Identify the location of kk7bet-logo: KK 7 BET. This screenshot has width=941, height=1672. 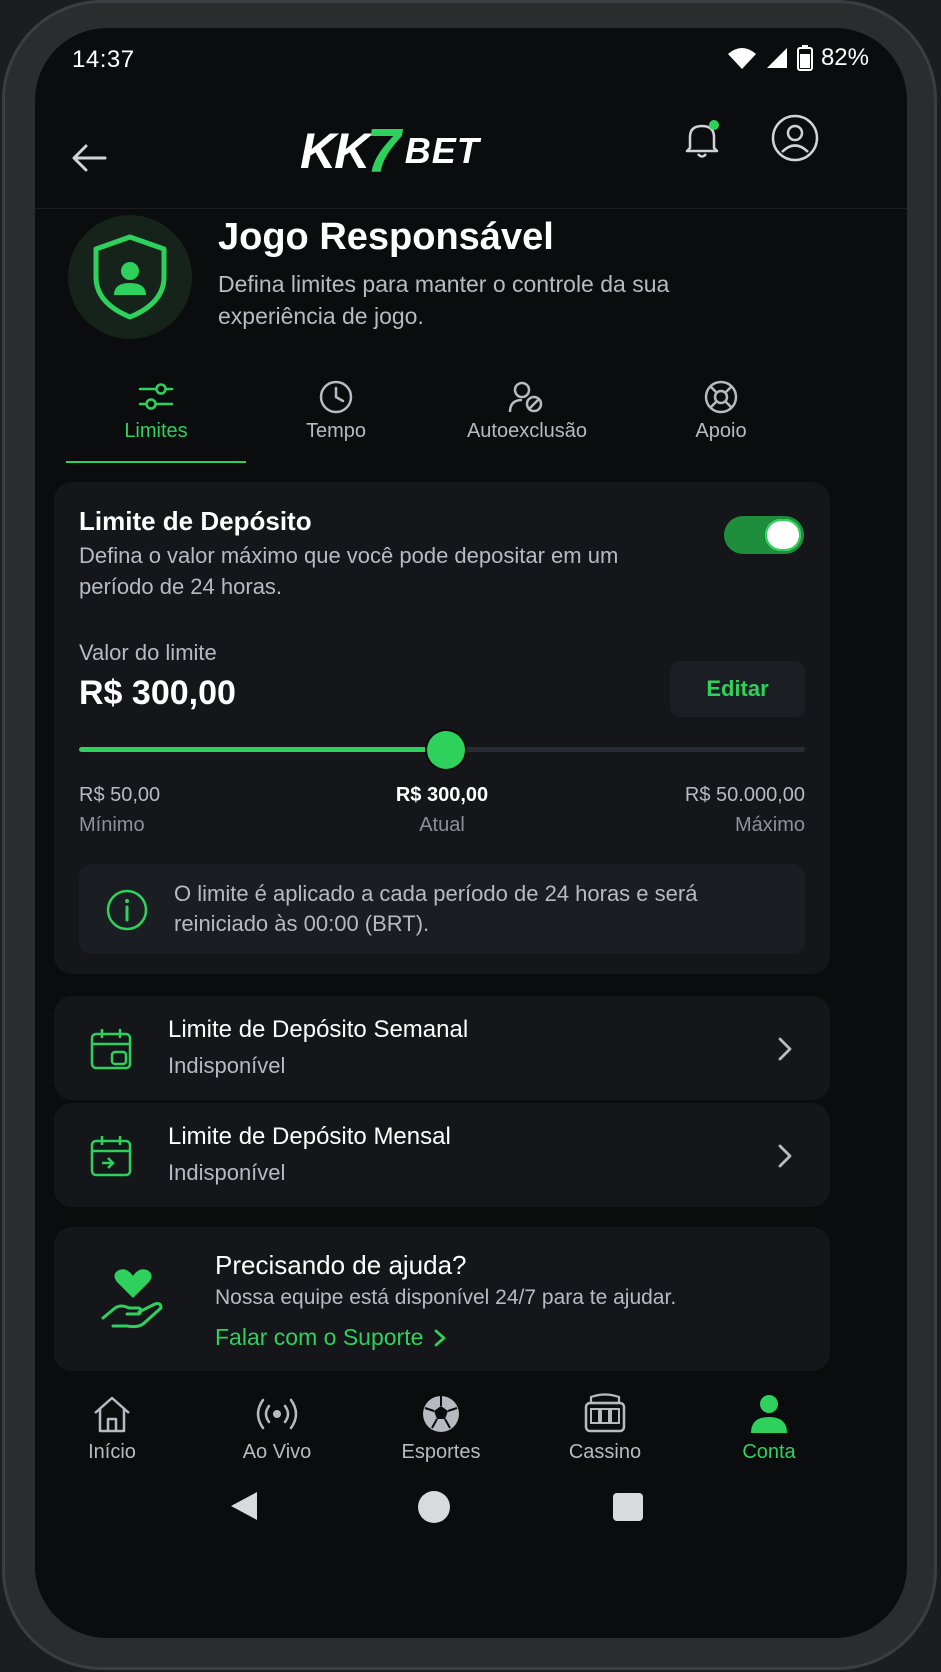
(390, 151).